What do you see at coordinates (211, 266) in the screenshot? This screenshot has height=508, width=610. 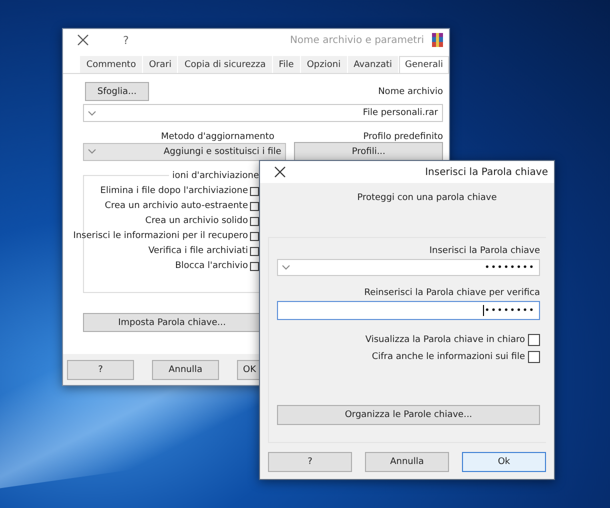 I see `option-label: Blocca l'archivio` at bounding box center [211, 266].